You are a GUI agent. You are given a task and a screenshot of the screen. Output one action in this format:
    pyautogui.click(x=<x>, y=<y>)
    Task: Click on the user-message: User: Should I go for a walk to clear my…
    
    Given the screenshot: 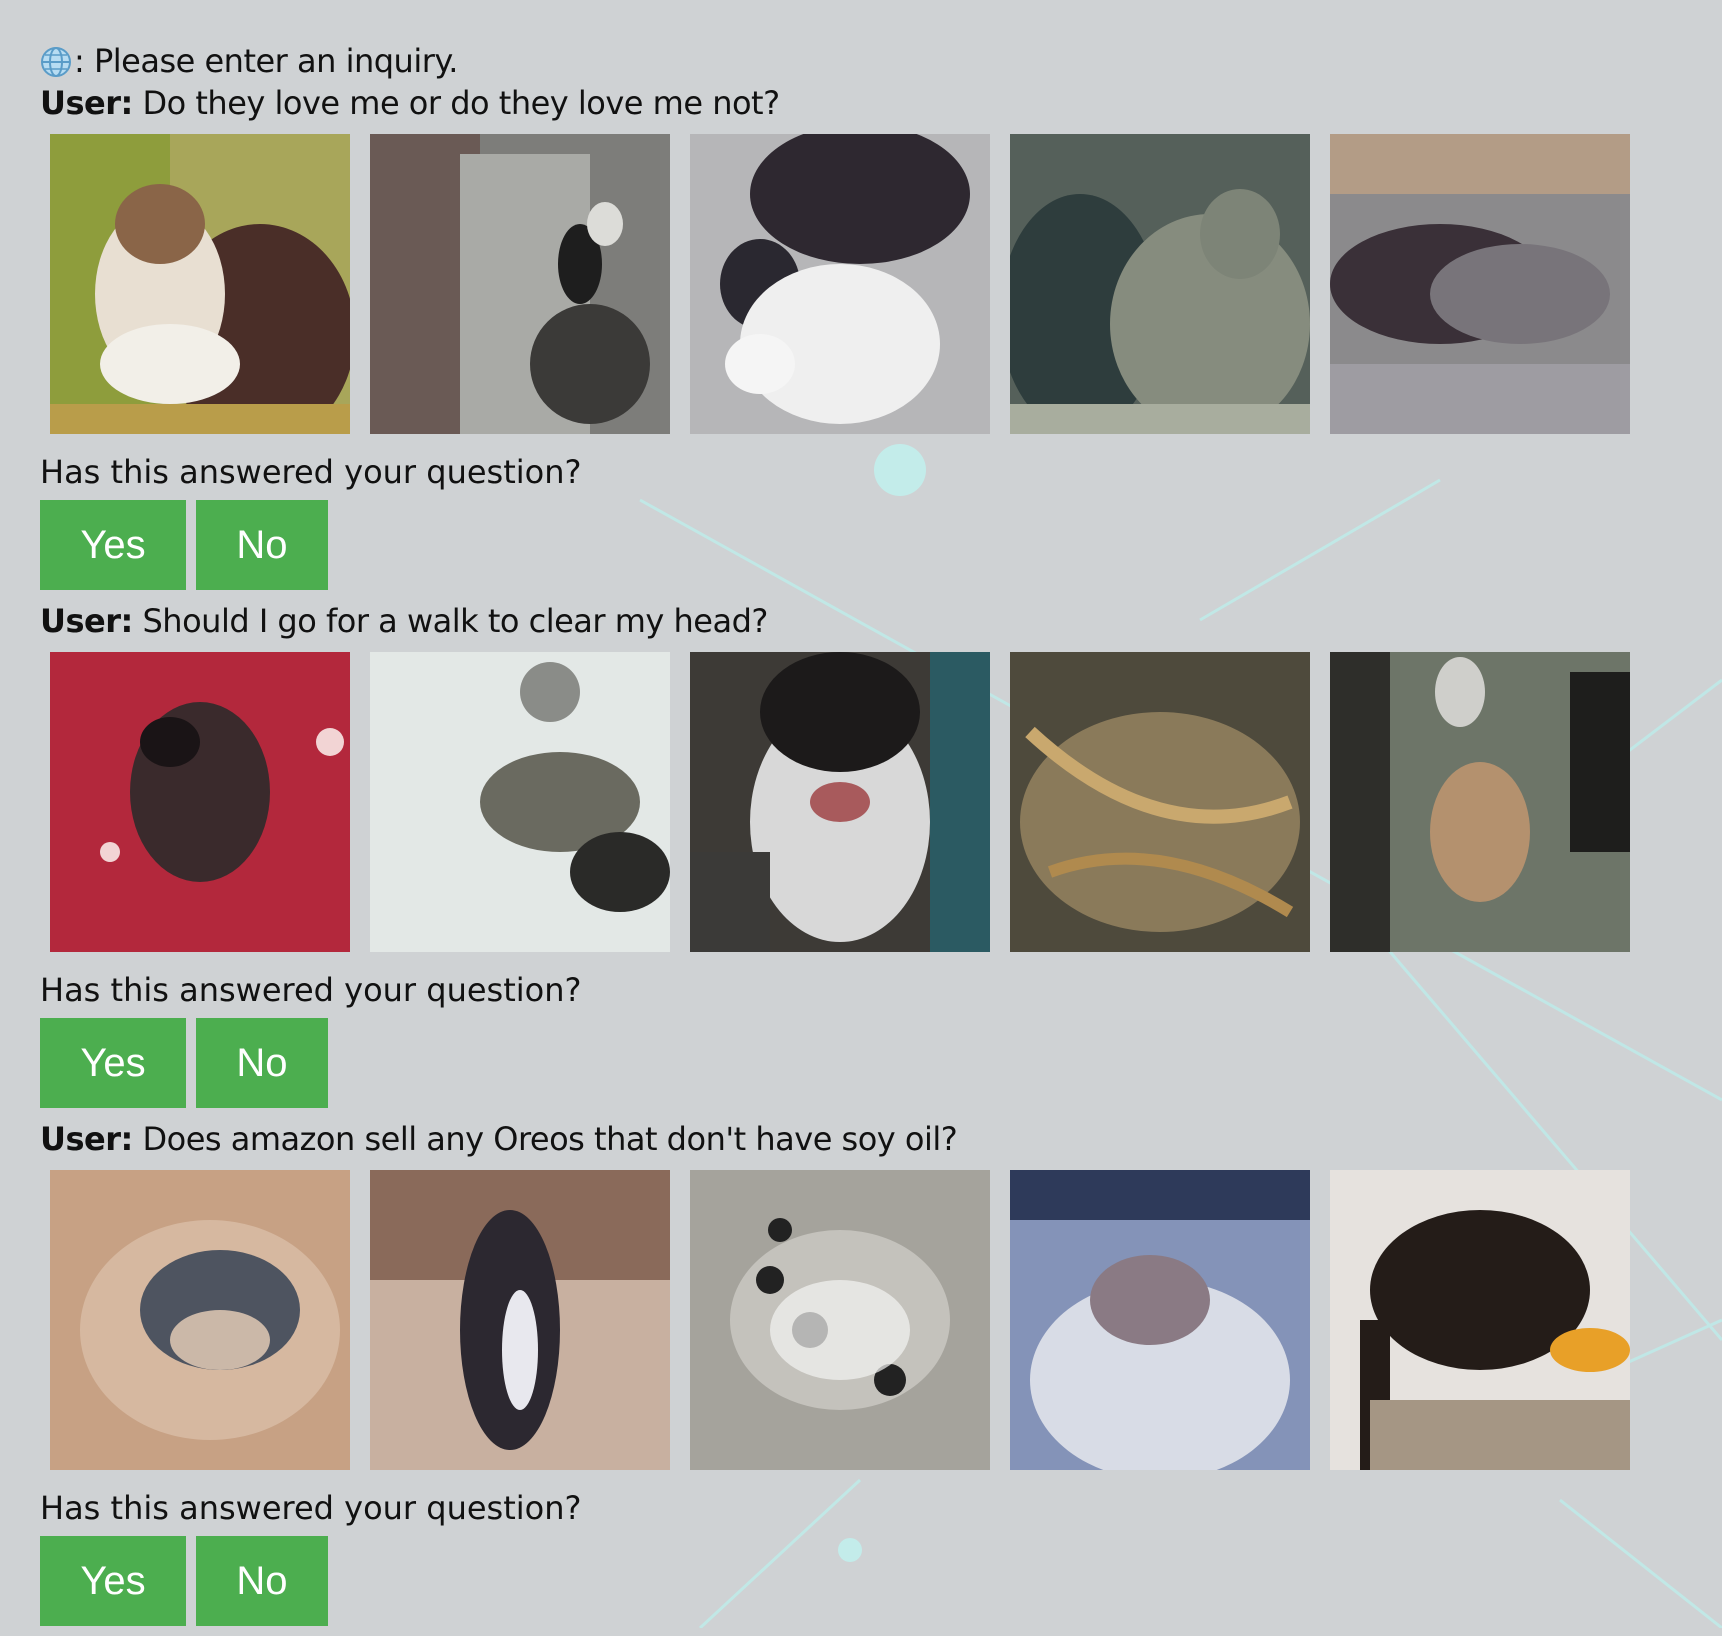 What is the action you would take?
    pyautogui.click(x=860, y=621)
    